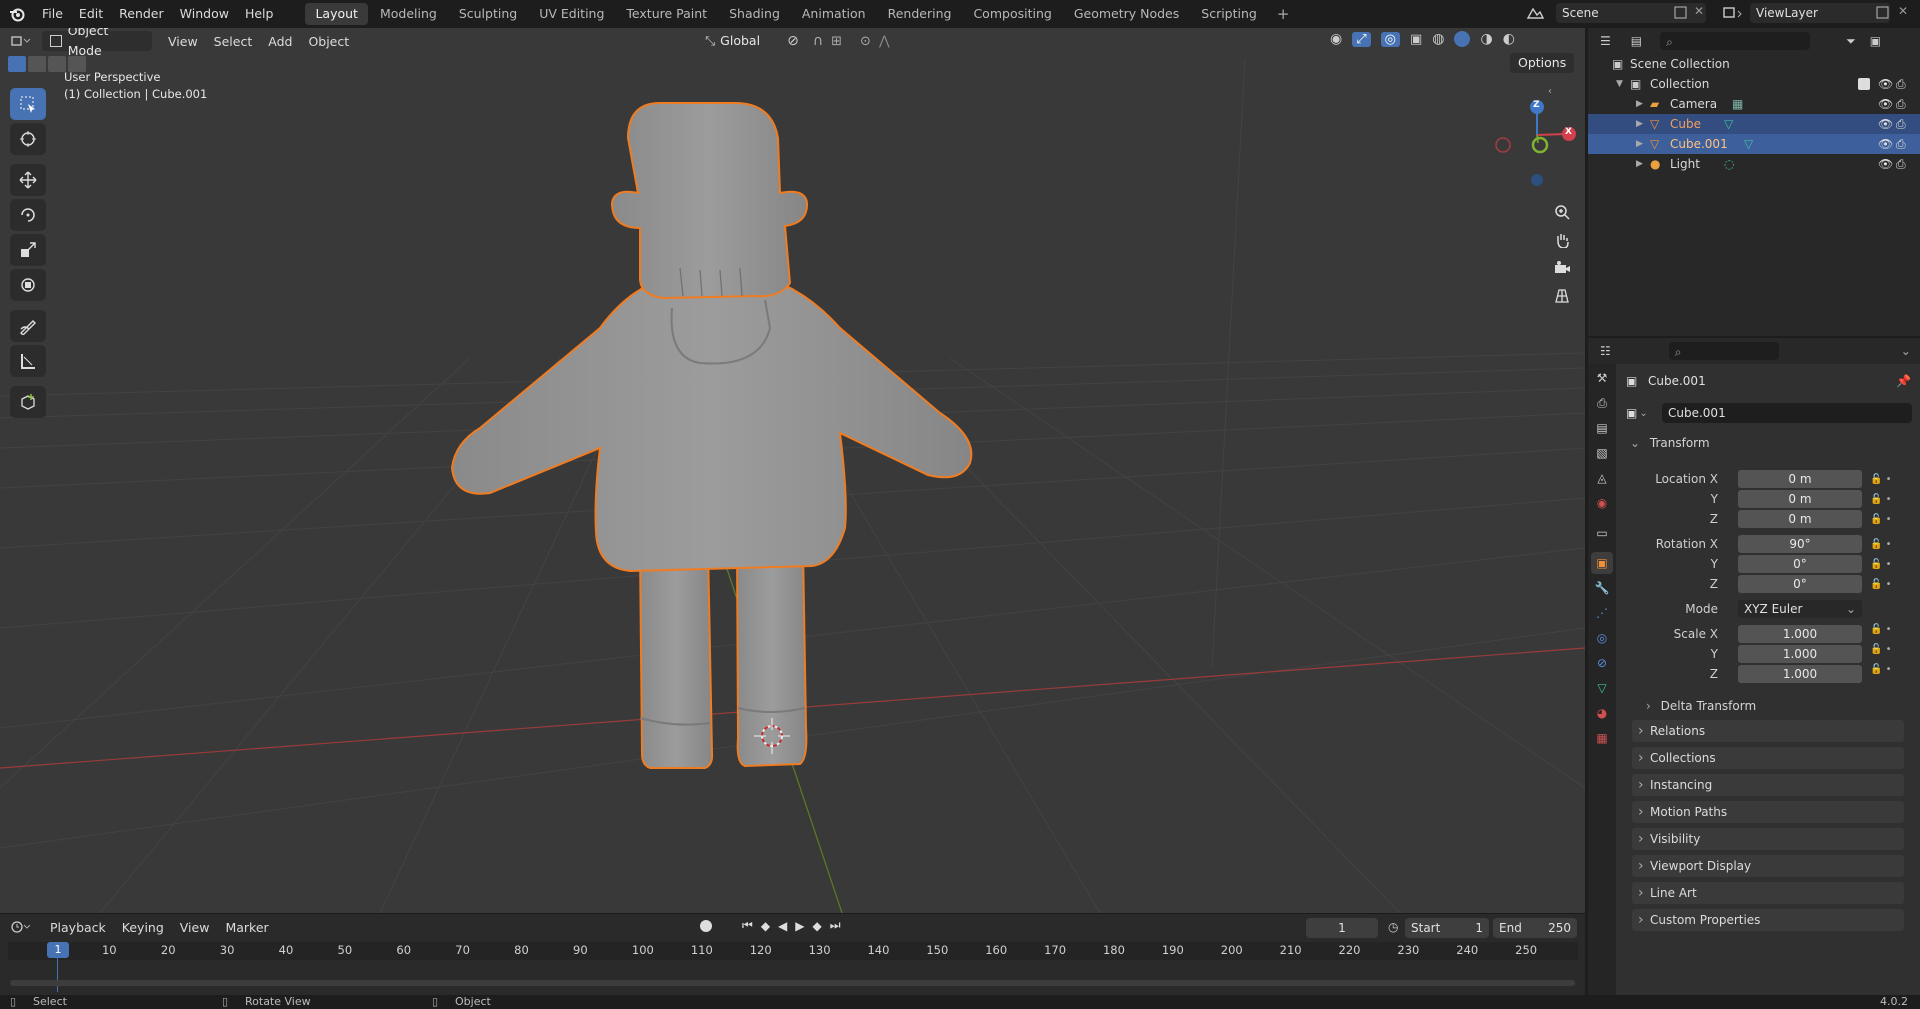  Describe the element at coordinates (28, 180) in the screenshot. I see `move-tool` at that location.